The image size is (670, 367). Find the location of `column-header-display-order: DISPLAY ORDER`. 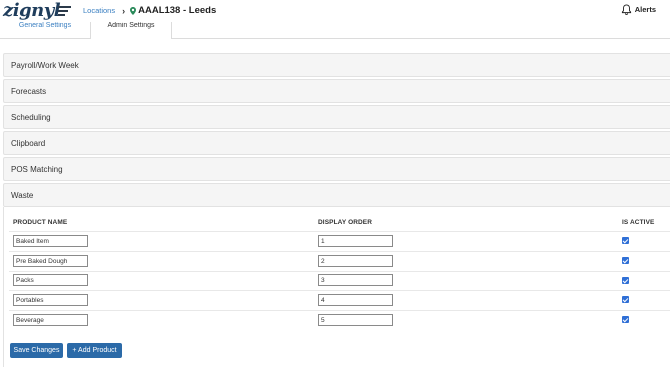

column-header-display-order: DISPLAY ORDER is located at coordinates (345, 222).